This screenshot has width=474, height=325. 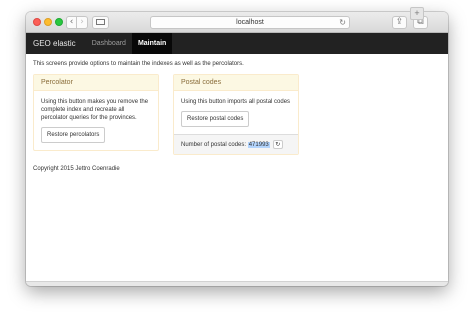 What do you see at coordinates (71, 22) in the screenshot?
I see `back-icon: ‹` at bounding box center [71, 22].